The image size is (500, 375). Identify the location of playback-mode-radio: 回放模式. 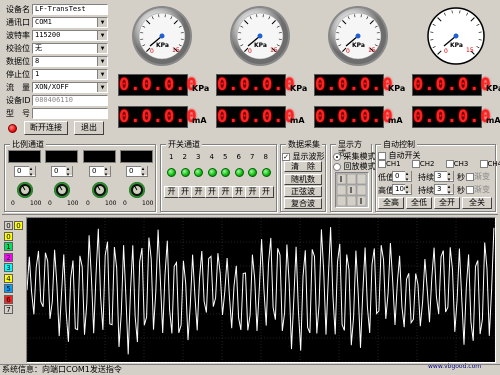
(354, 166).